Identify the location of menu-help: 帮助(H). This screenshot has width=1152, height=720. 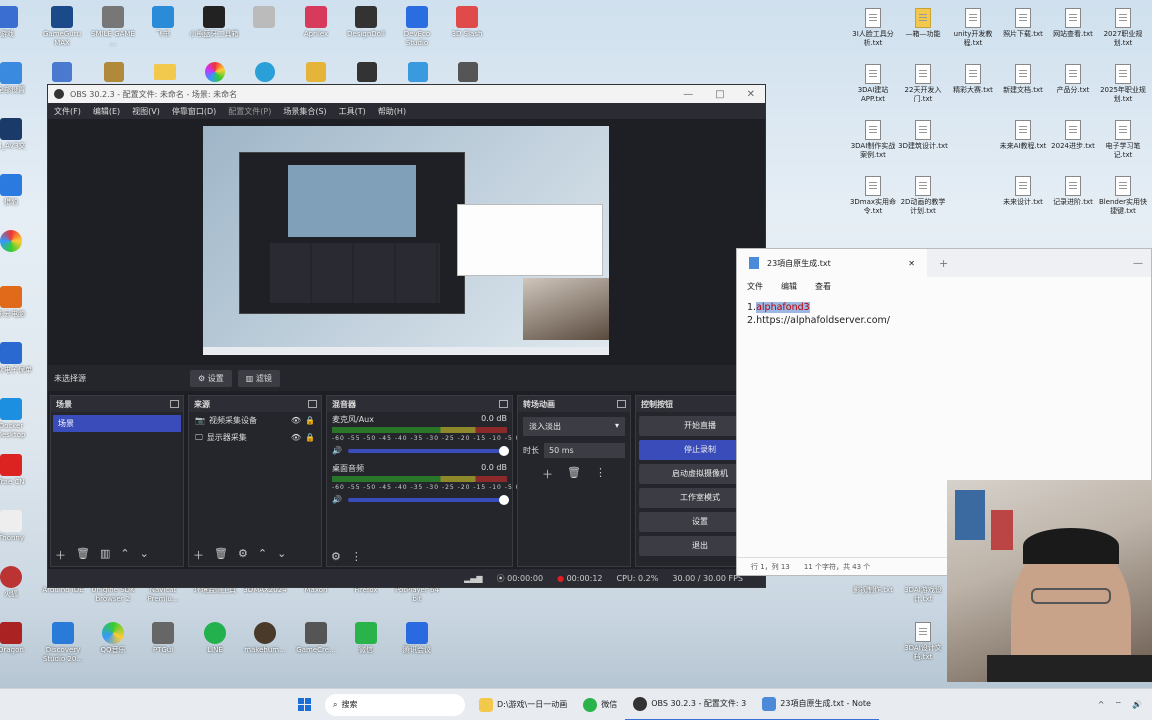
(392, 111).